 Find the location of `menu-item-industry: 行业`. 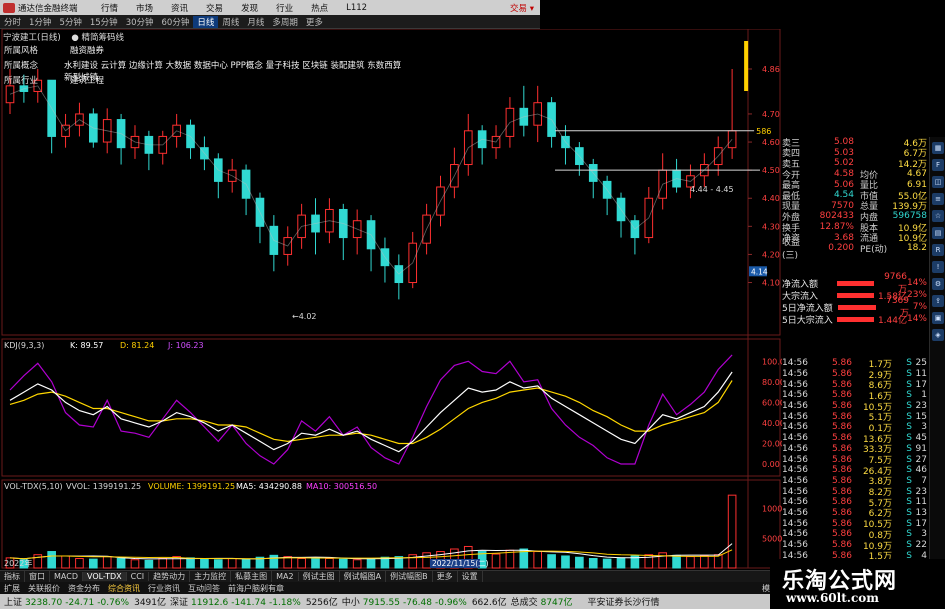

menu-item-industry: 行业 is located at coordinates (284, 8).